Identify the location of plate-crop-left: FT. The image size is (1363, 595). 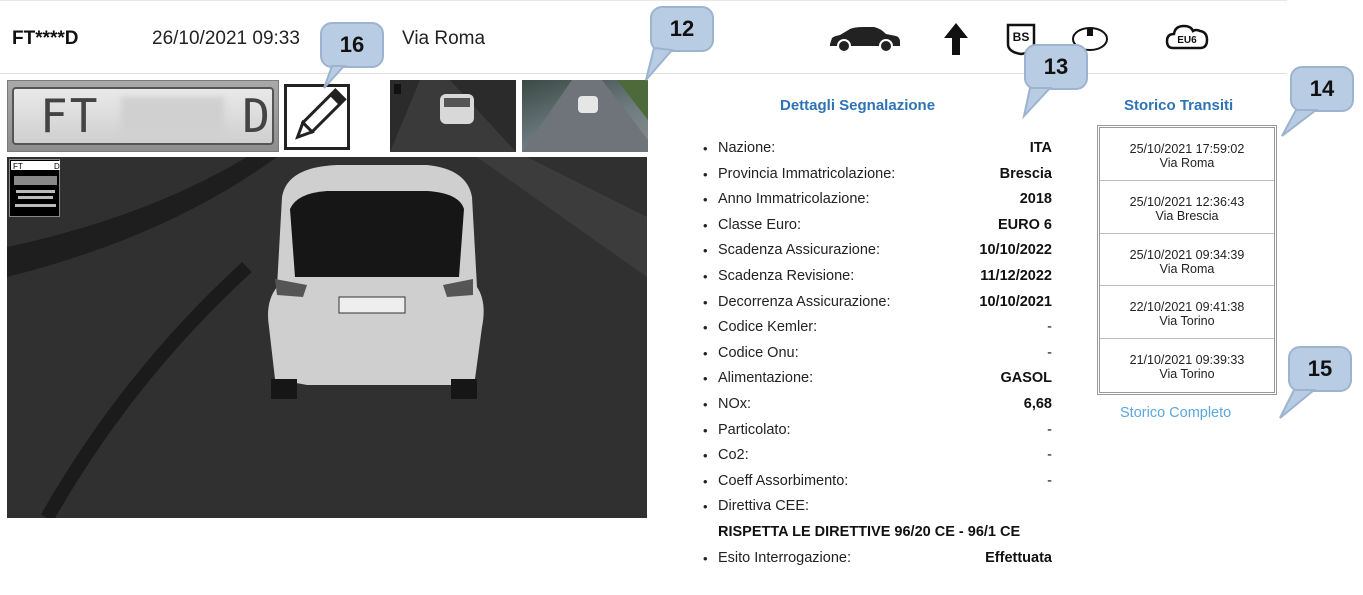
(70, 116).